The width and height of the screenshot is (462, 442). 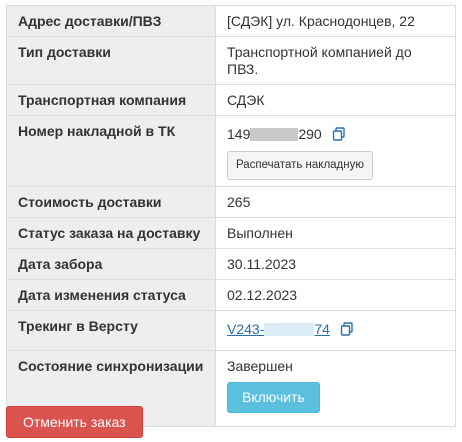 I want to click on row-tracking: Трекинг в Версту V243- 74, so click(x=231, y=330).